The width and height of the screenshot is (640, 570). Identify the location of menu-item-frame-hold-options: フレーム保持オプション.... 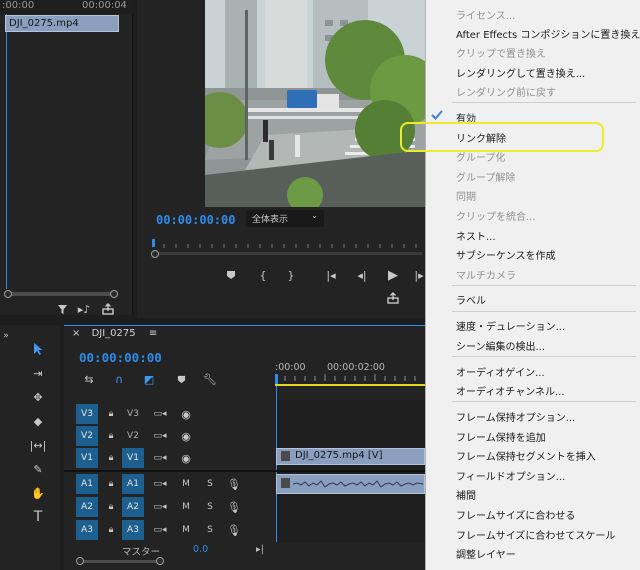
(515, 416).